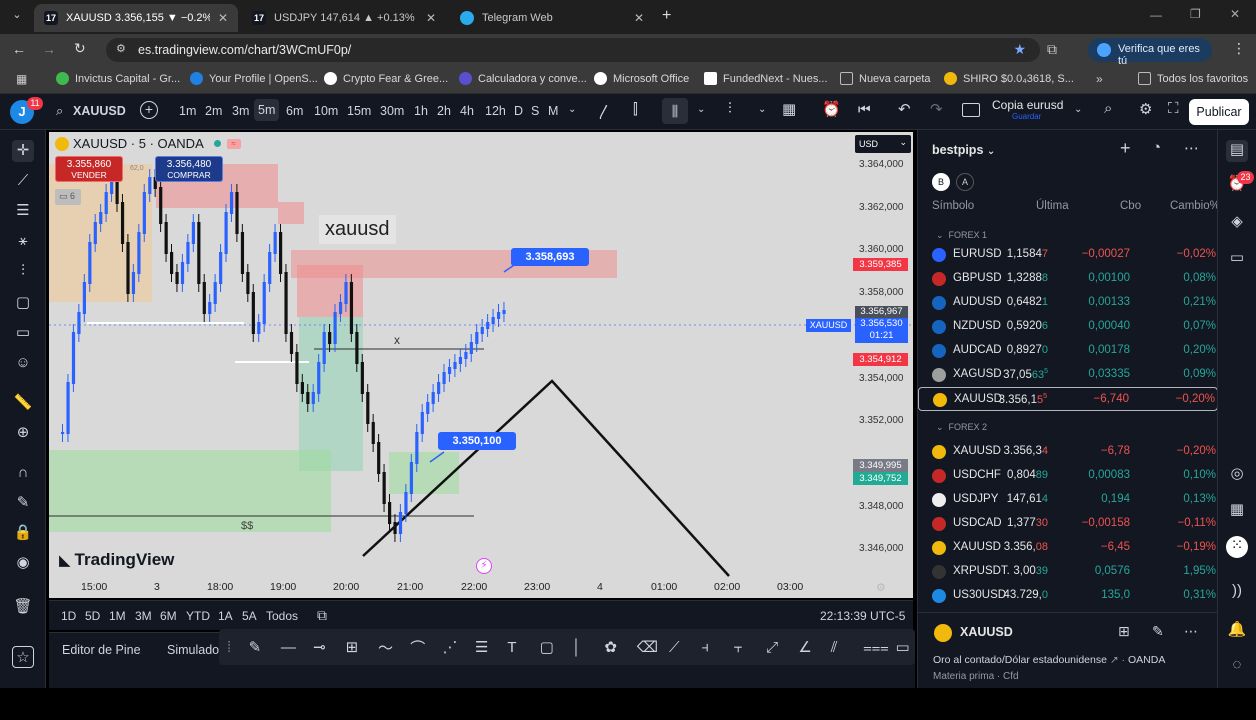  Describe the element at coordinates (1219, 112) in the screenshot. I see `publish-button: Publicar` at that location.